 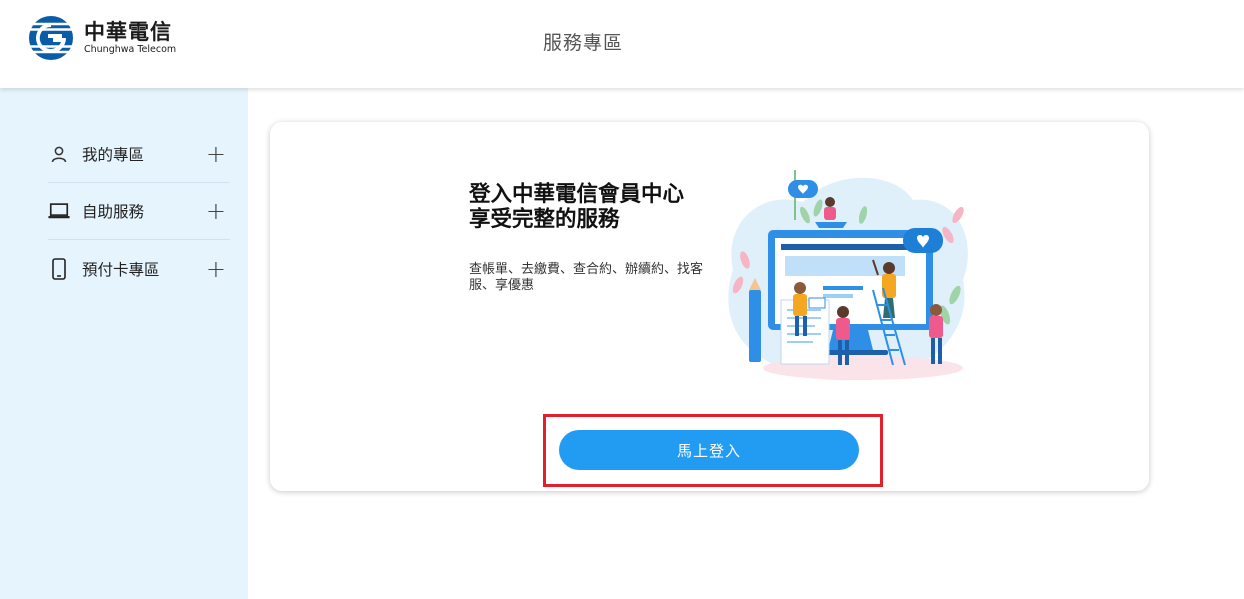 I want to click on chunghwa-telecom-logo: 中華電信 Chunghwa Telecom, so click(x=102, y=38).